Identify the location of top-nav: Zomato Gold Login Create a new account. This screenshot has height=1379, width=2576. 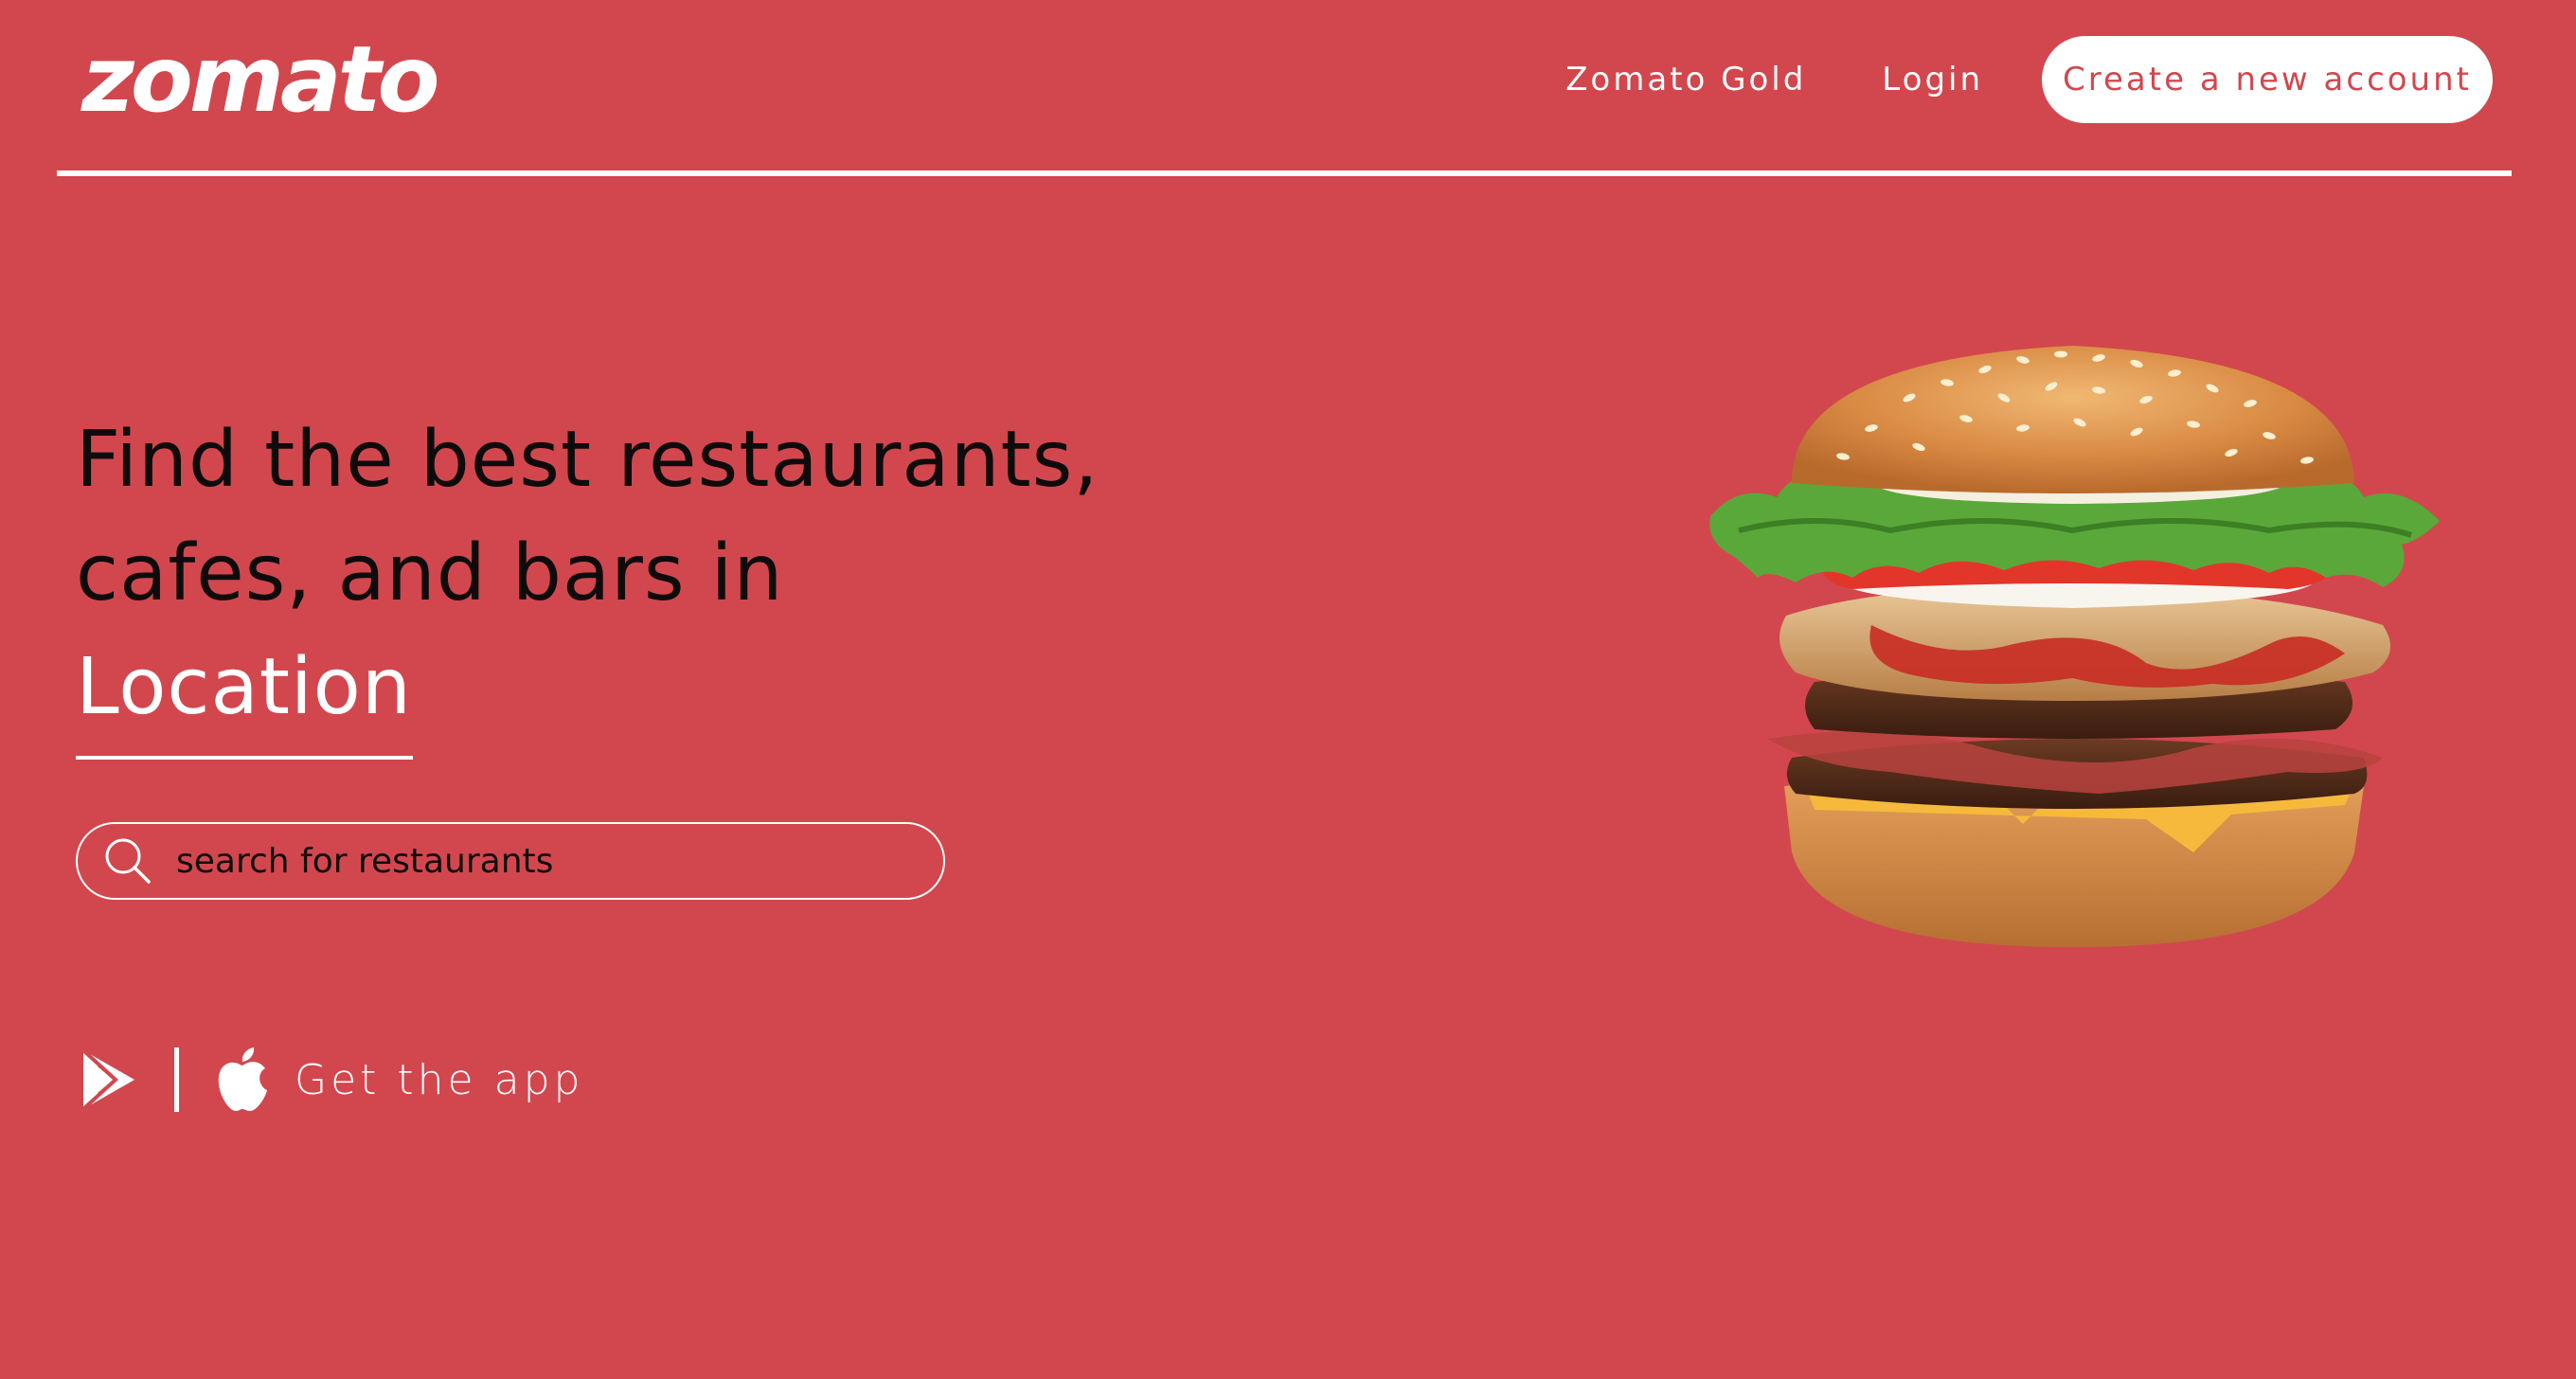
(2029, 79).